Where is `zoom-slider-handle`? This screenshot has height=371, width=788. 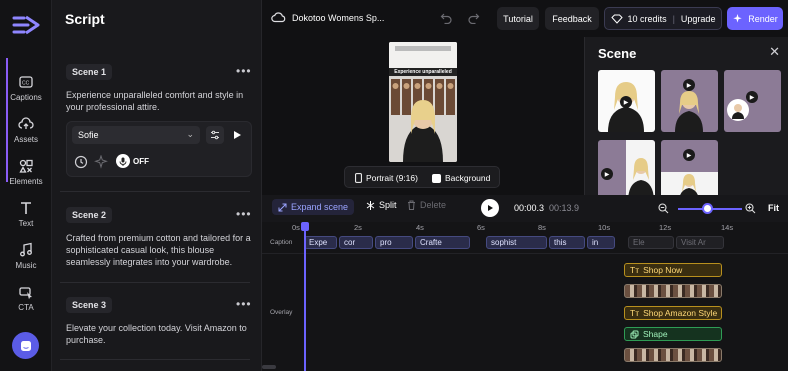 zoom-slider-handle is located at coordinates (707, 208).